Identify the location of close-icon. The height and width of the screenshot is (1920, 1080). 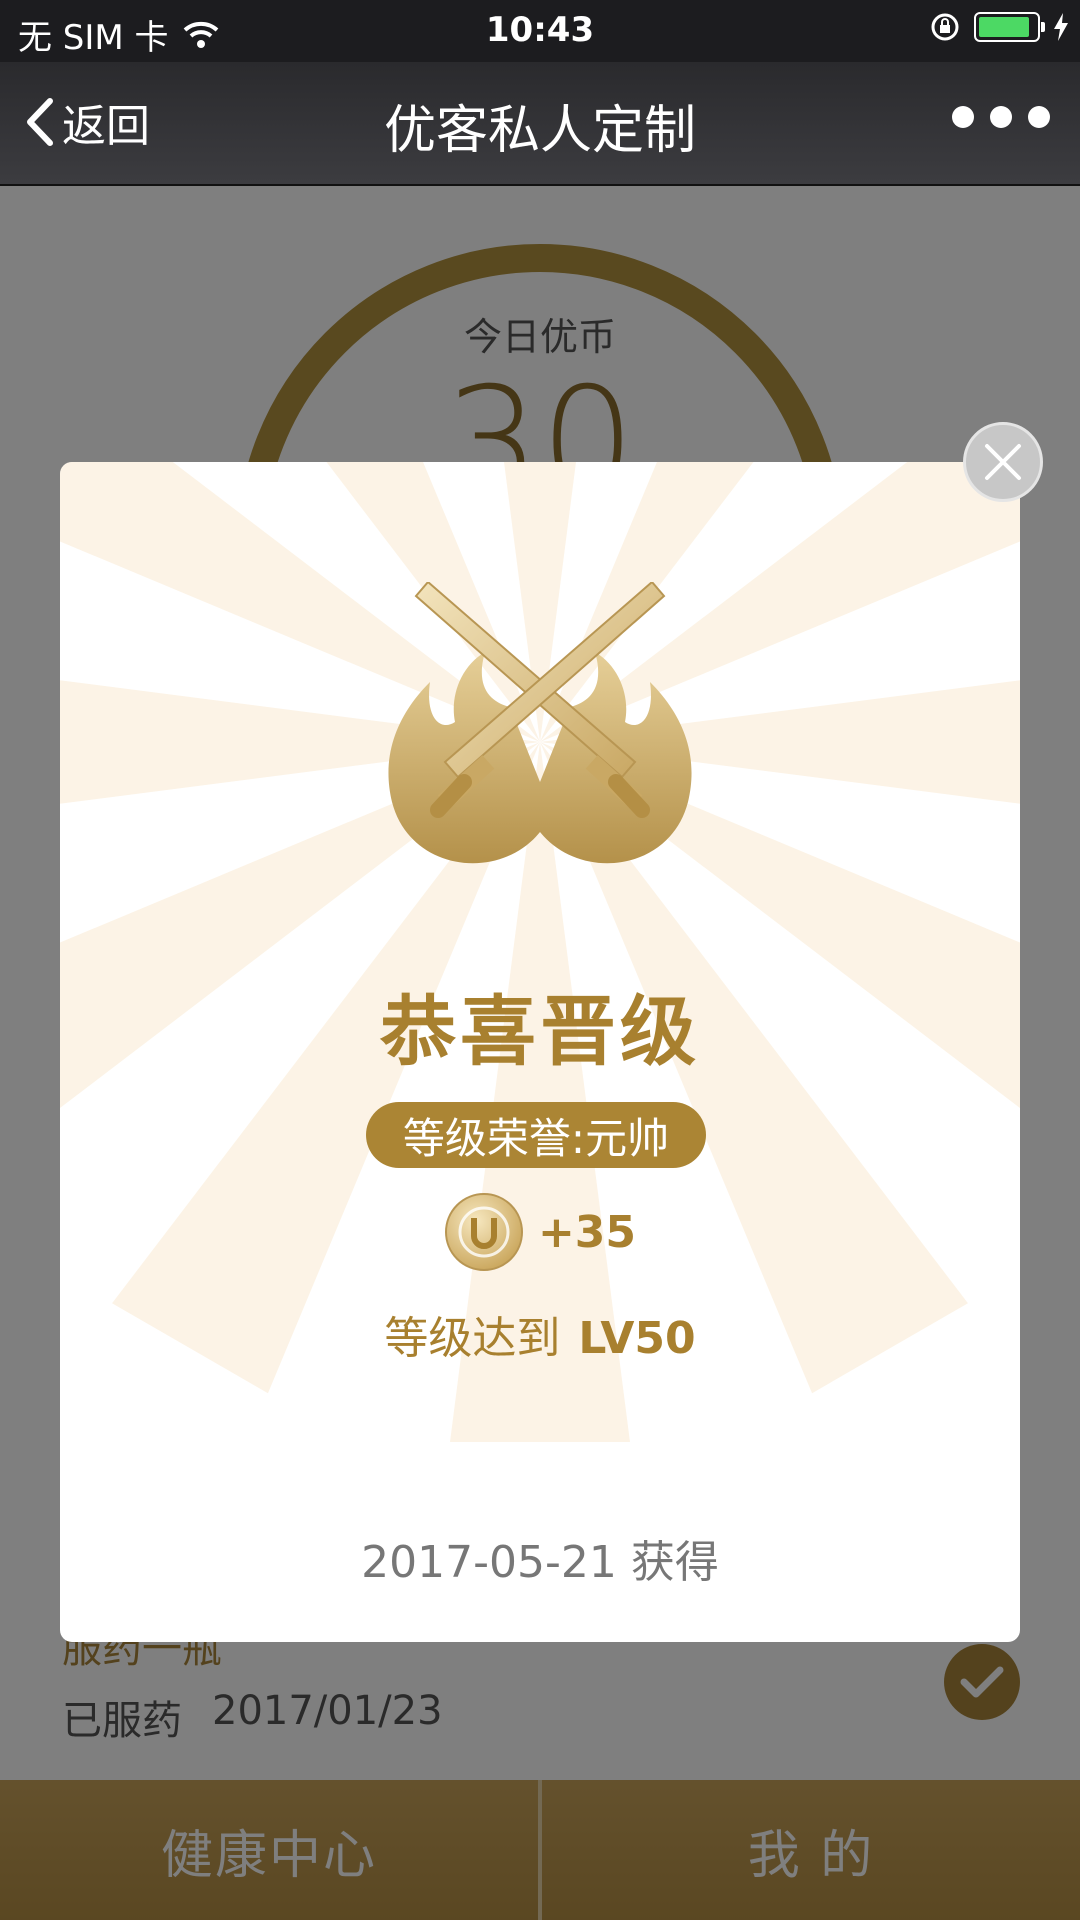
(1003, 462).